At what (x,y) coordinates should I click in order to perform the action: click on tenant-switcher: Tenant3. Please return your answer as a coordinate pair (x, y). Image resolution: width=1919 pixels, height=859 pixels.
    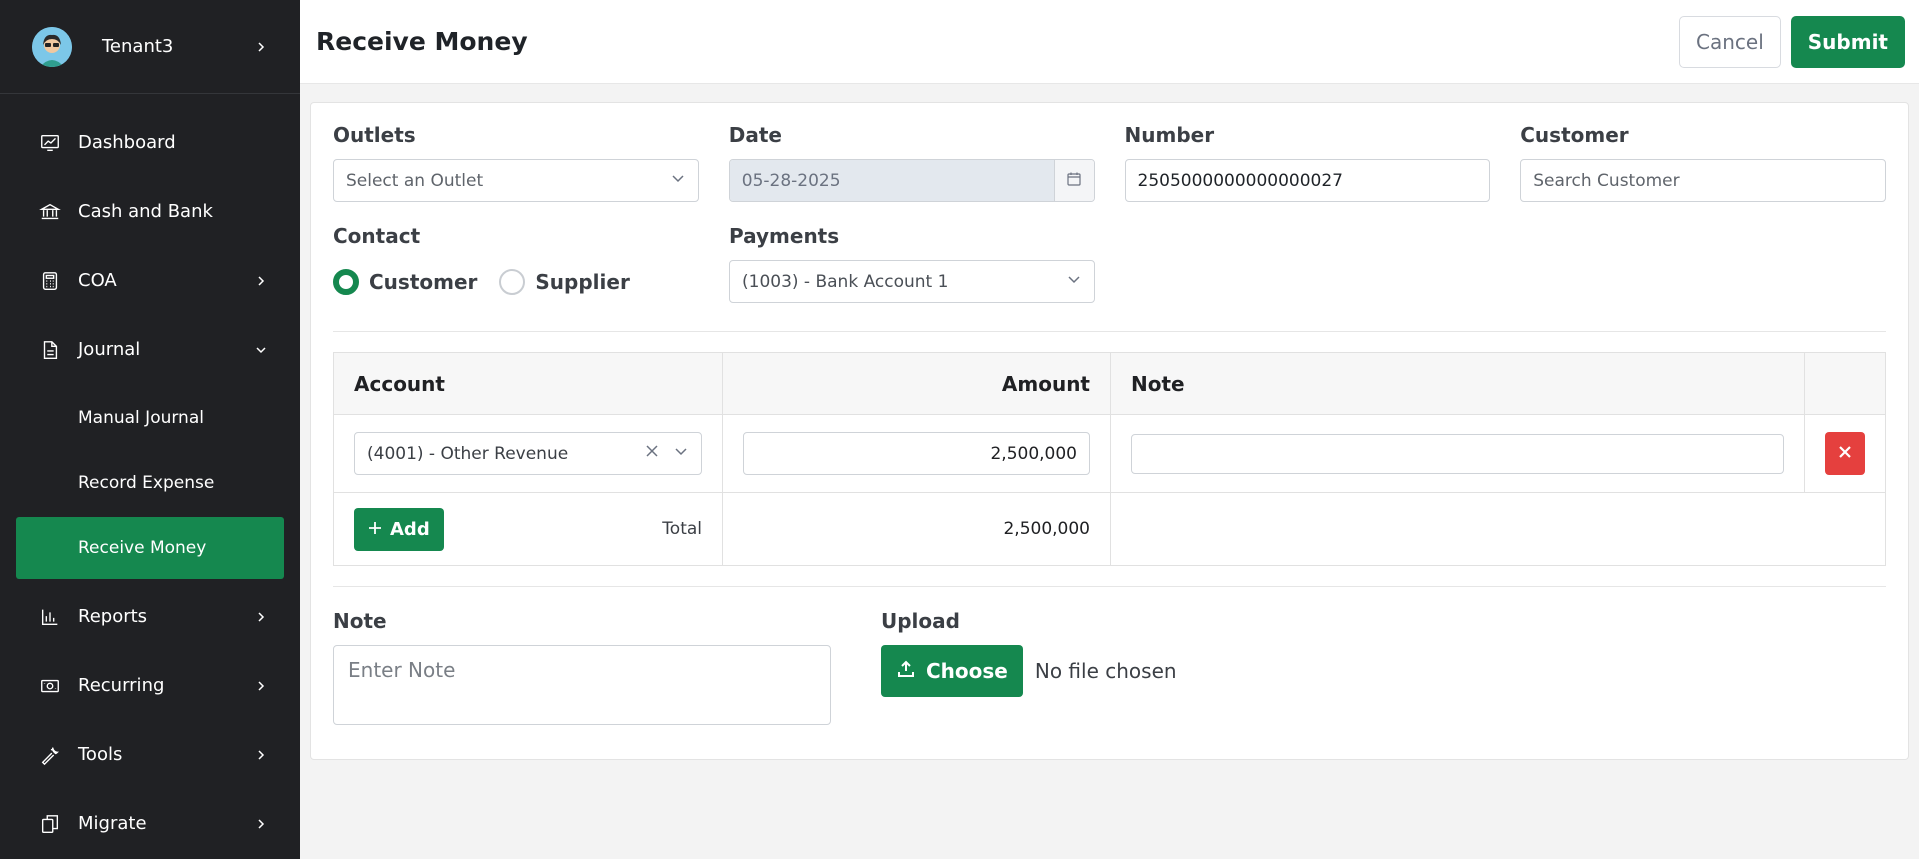
    Looking at the image, I should click on (150, 47).